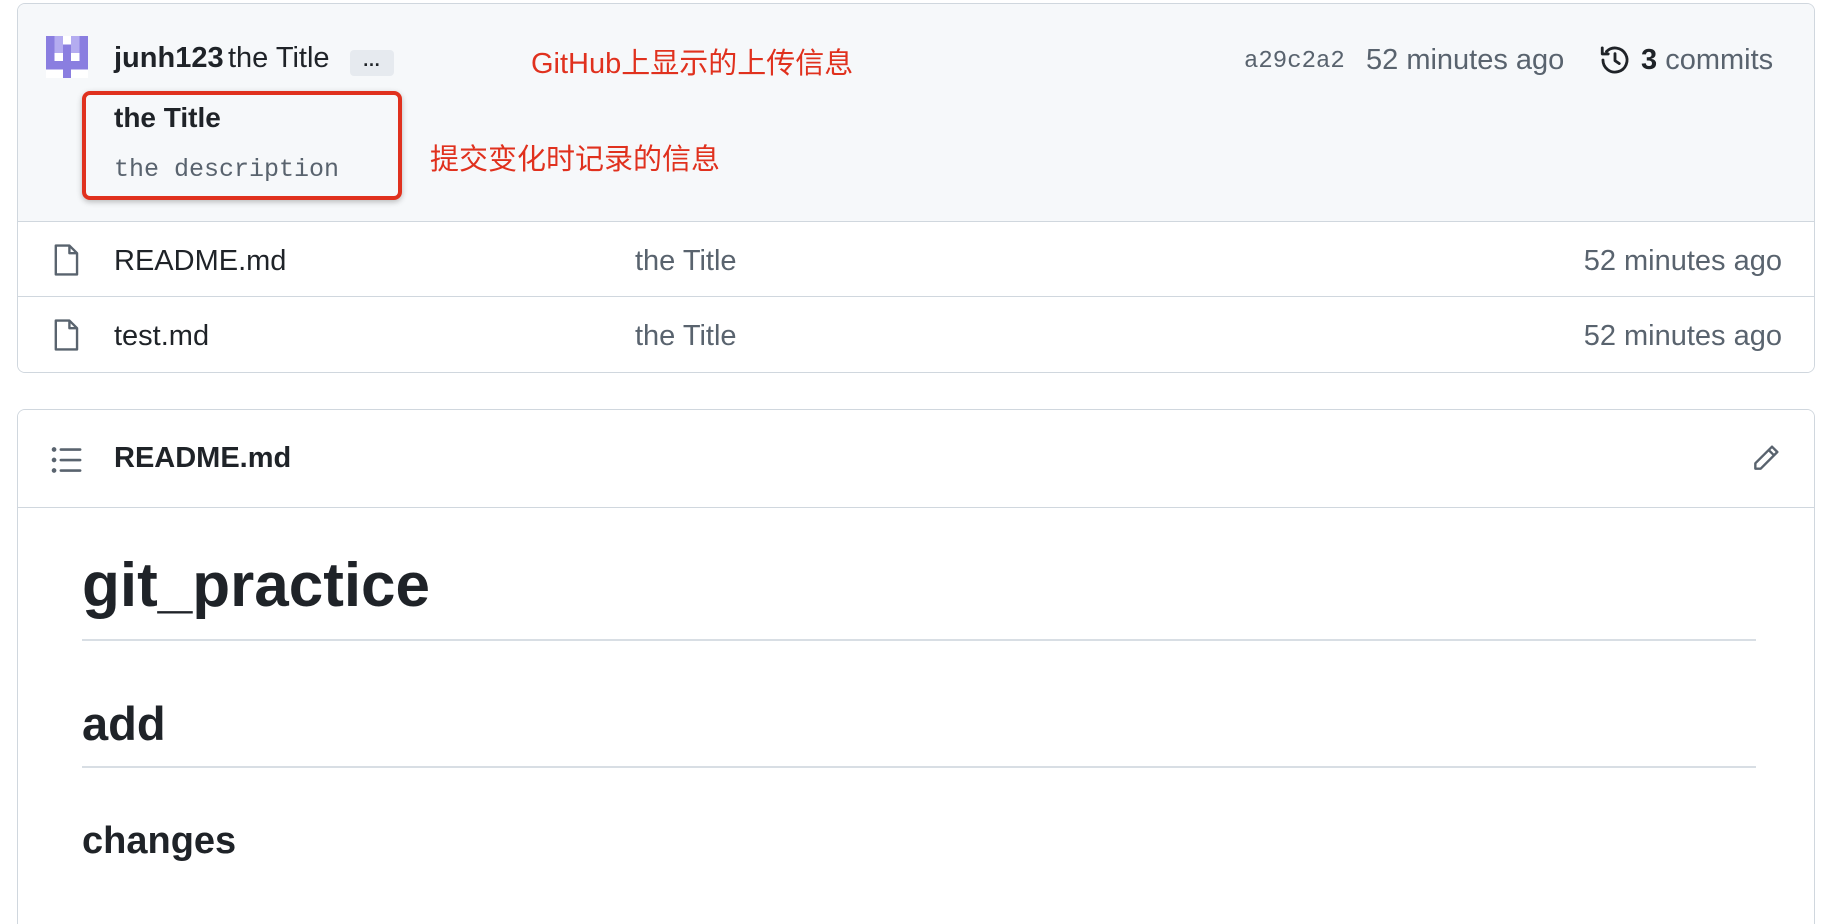 The height and width of the screenshot is (924, 1832). What do you see at coordinates (1294, 61) in the screenshot?
I see `commit-sha-link: a29c2a2` at bounding box center [1294, 61].